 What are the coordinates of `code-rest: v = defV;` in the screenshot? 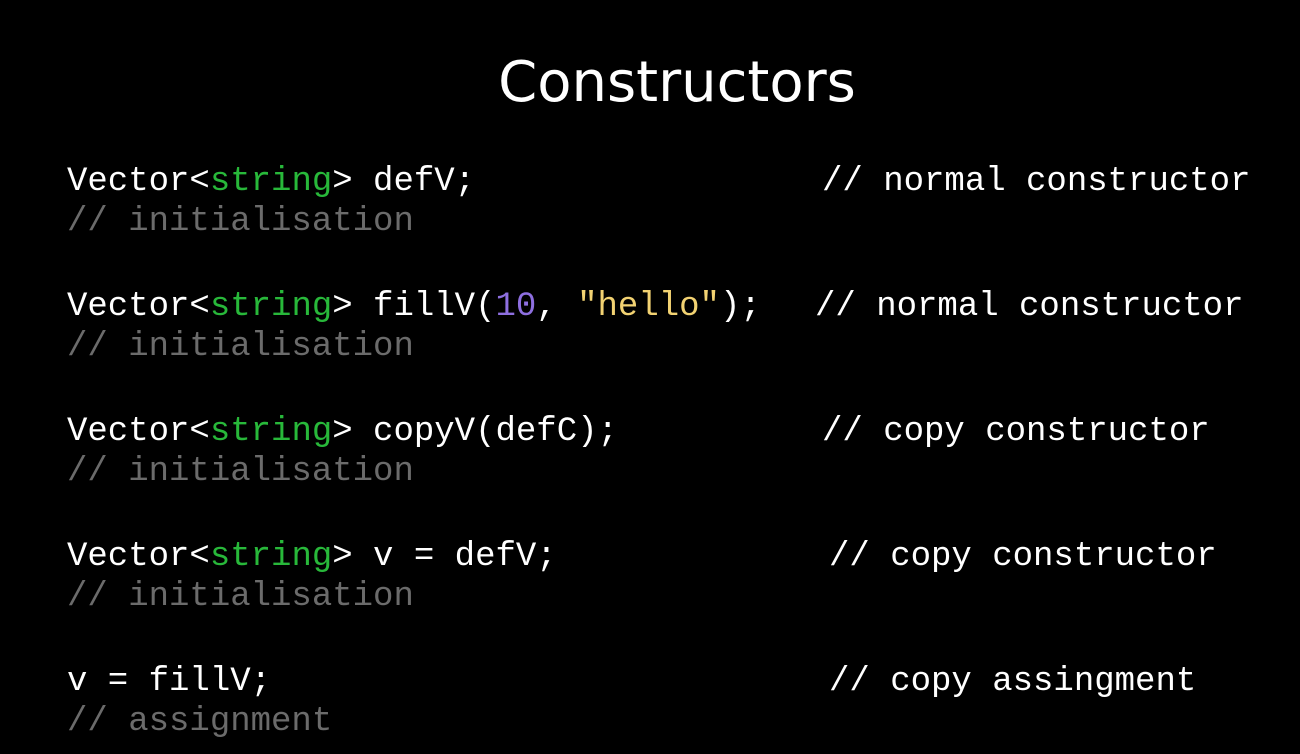 It's located at (454, 557).